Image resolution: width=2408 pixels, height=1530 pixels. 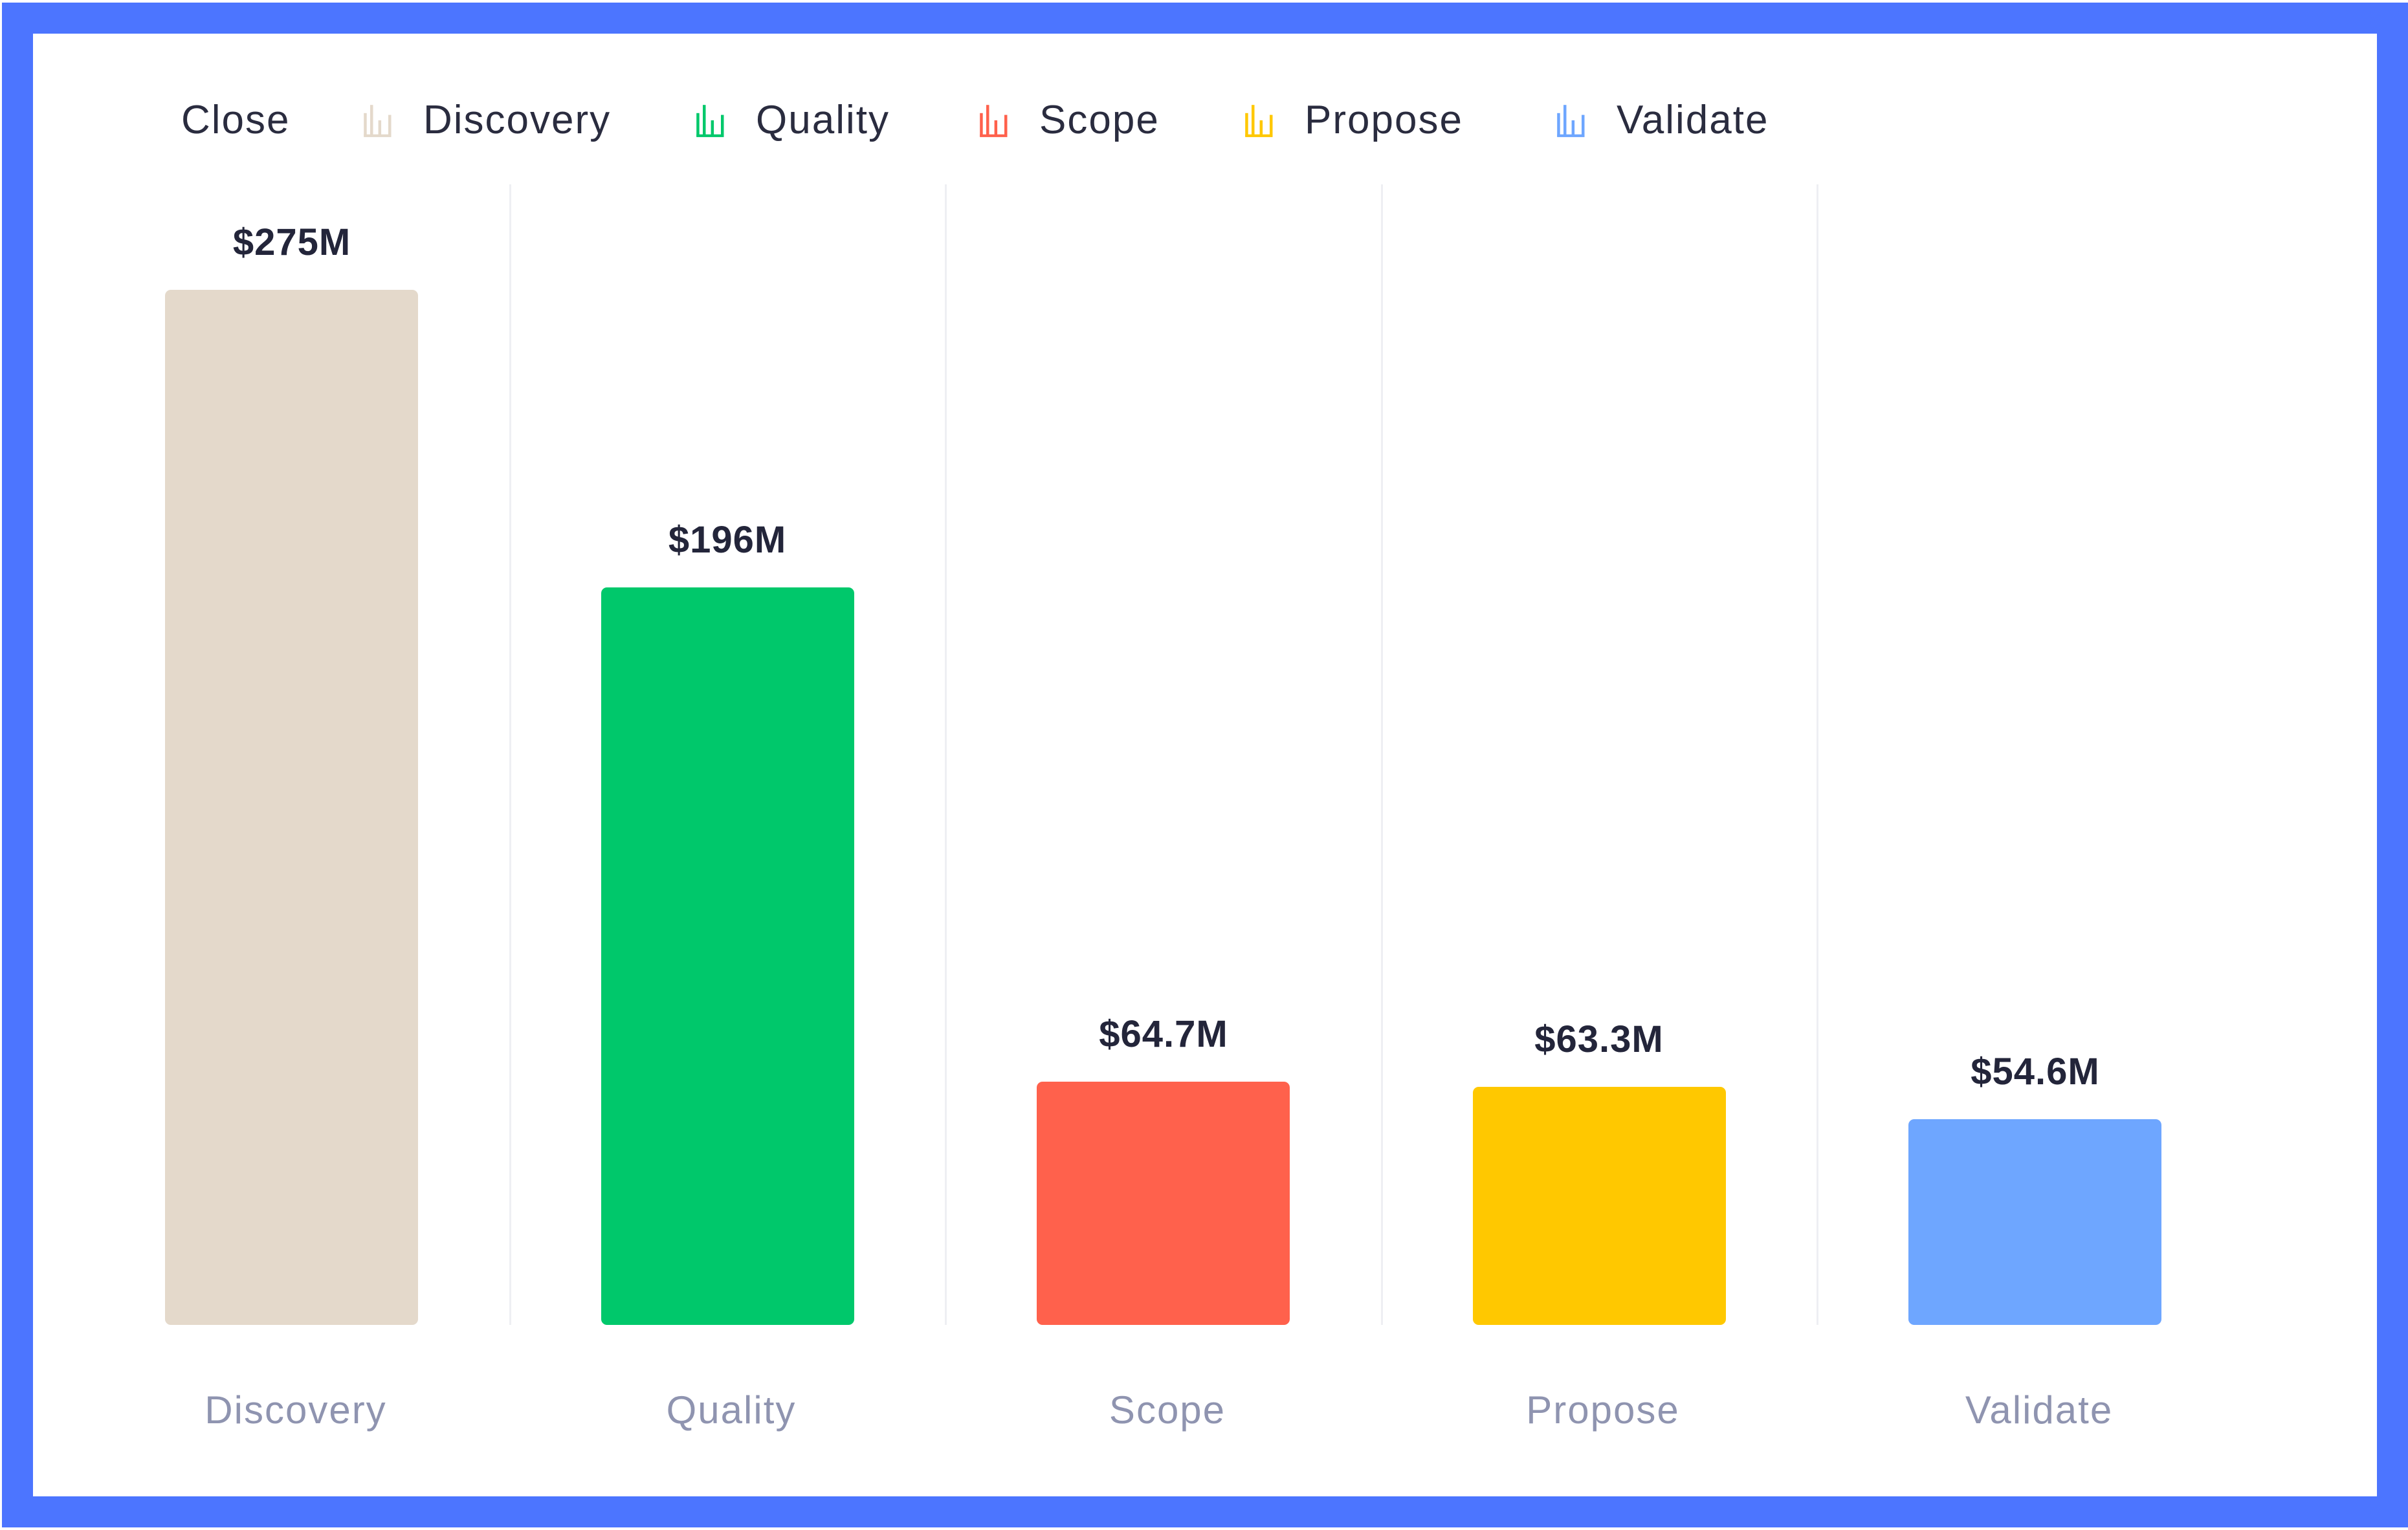 I want to click on legend-label: Scope, so click(x=1099, y=120).